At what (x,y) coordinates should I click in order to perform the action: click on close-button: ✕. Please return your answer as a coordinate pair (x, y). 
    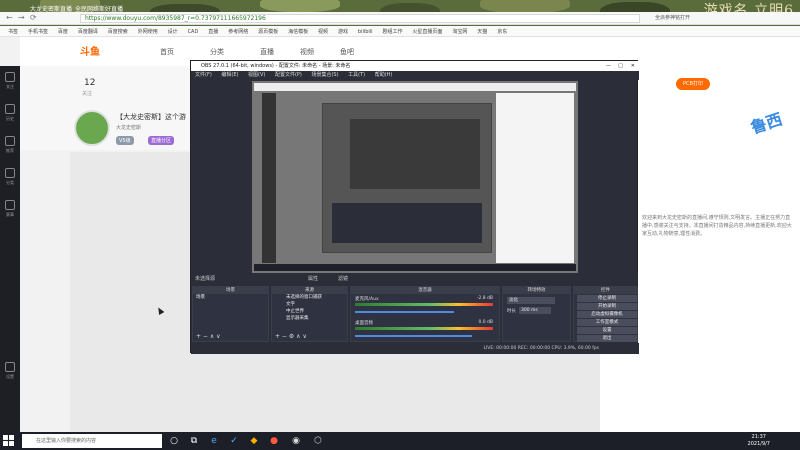
    Looking at the image, I should click on (633, 66).